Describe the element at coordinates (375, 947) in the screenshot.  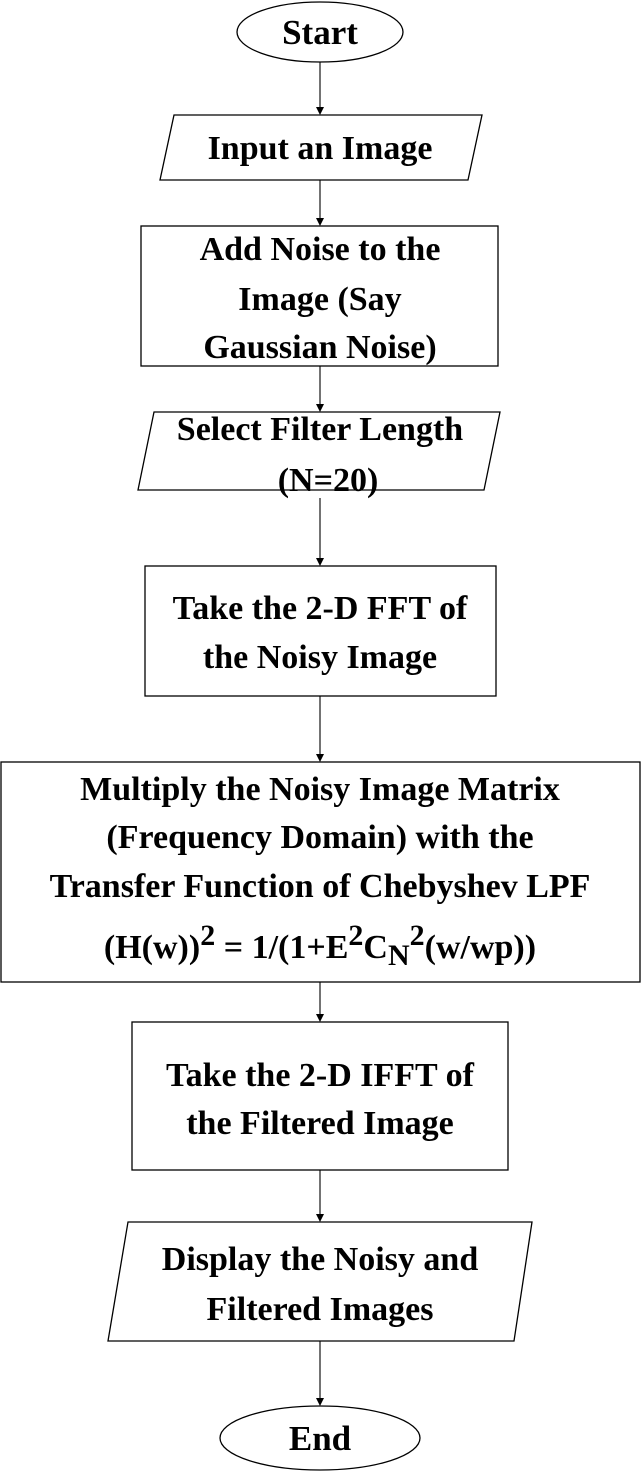
I see `formula-part-3: C` at that location.